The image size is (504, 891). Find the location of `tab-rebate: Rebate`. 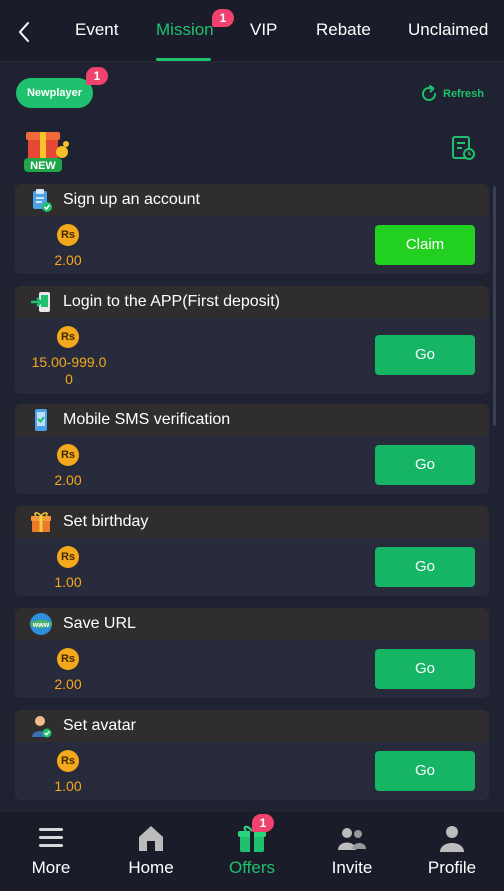

tab-rebate: Rebate is located at coordinates (343, 30).